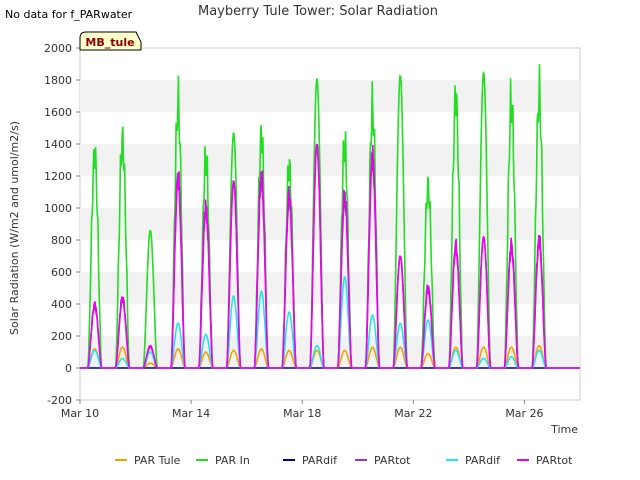 This screenshot has height=480, width=640. Describe the element at coordinates (191, 413) in the screenshot. I see `x-tick-label: Mar 14` at that location.